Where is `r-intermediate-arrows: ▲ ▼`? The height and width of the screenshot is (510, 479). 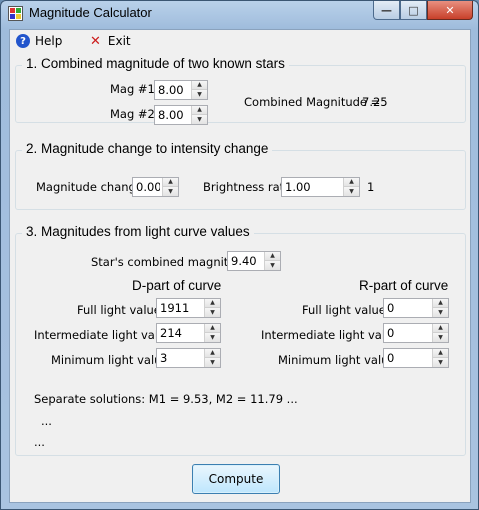
r-intermediate-arrows: ▲ ▼ is located at coordinates (440, 333).